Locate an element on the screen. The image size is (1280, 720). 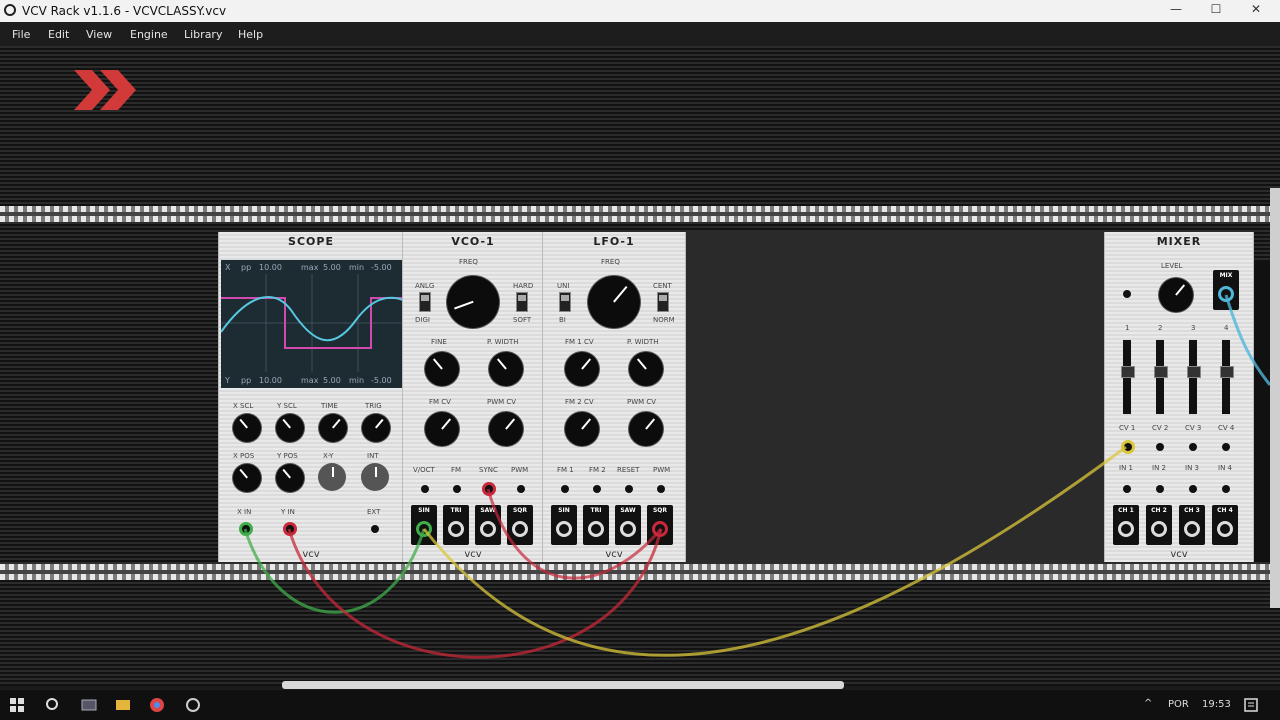
x-y-button is located at coordinates (332, 477).